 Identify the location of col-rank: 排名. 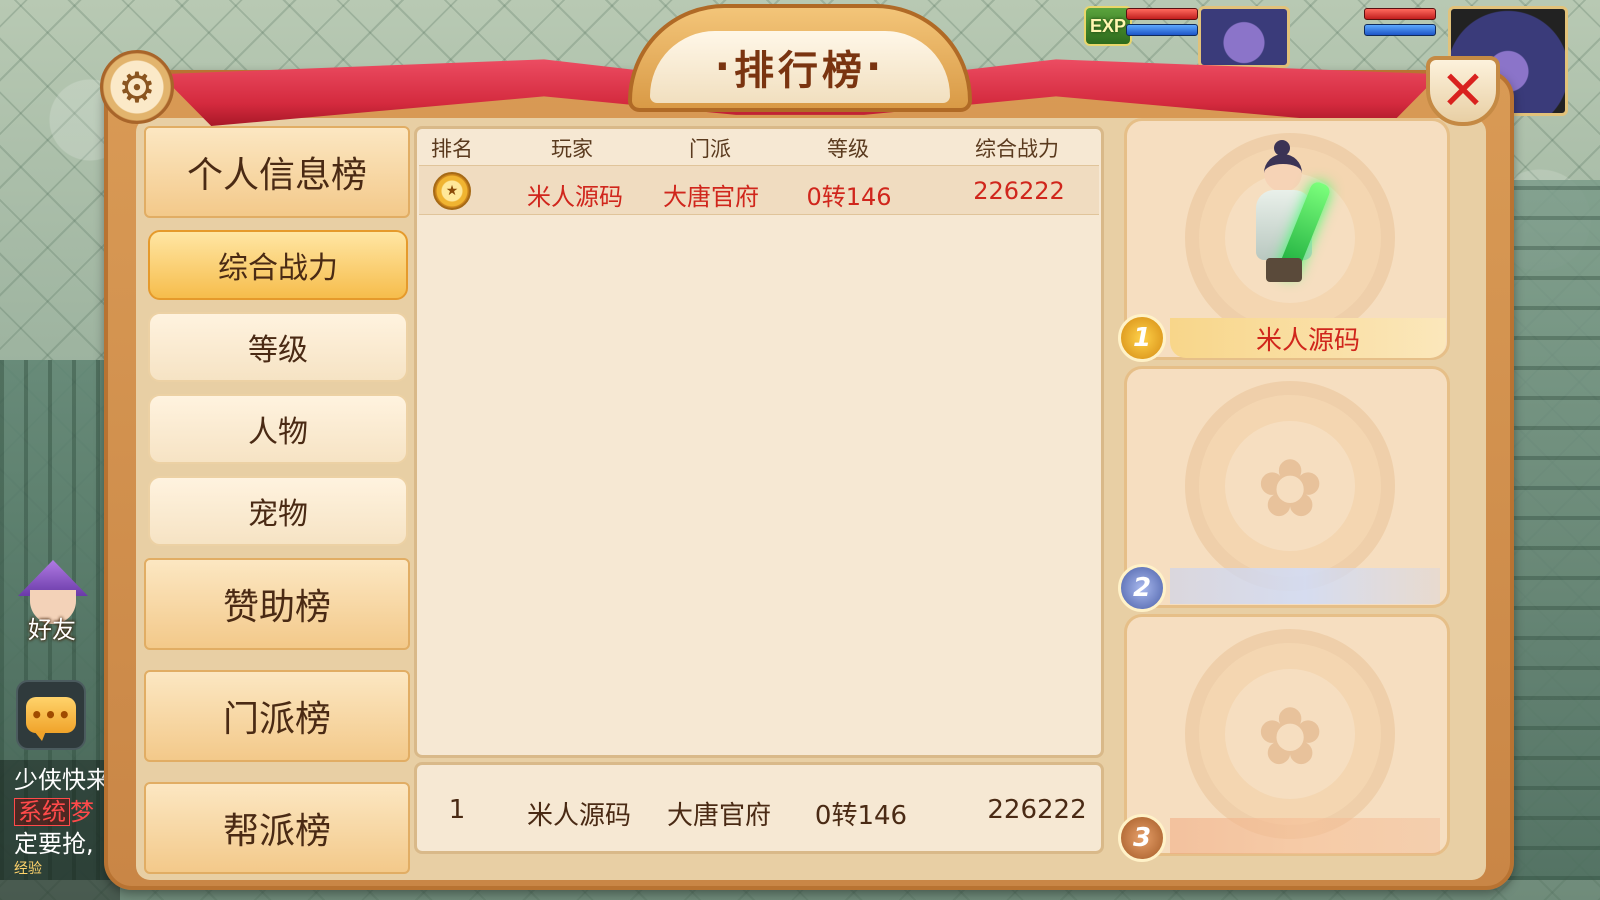
(452, 149).